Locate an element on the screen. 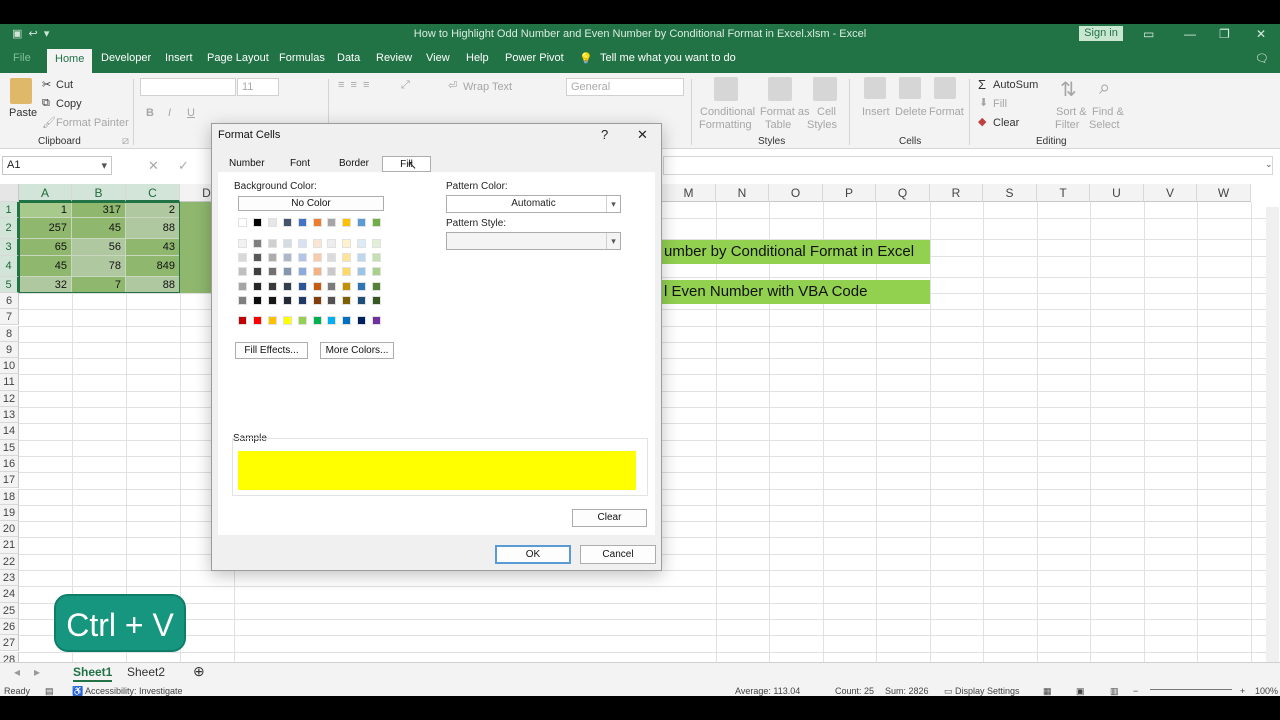 This screenshot has width=1280, height=720. column-header-a: A is located at coordinates (45, 193).